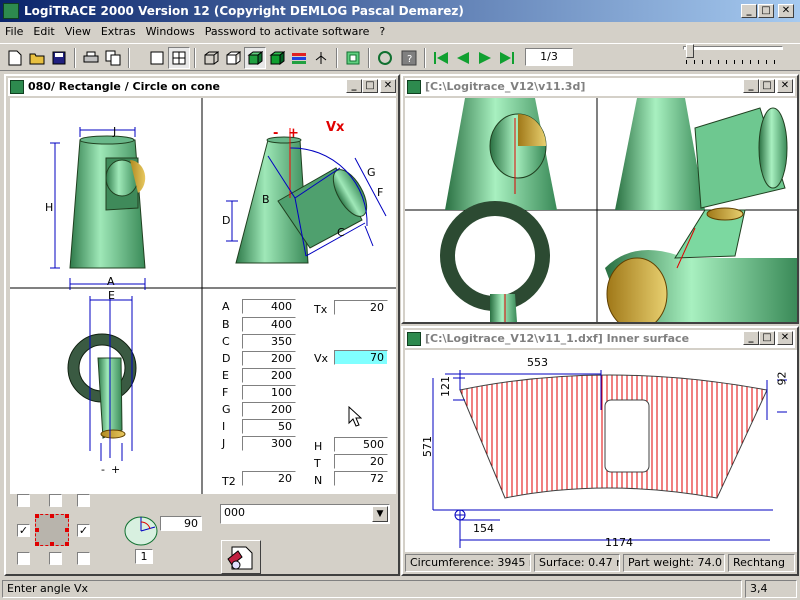  What do you see at coordinates (734, 62) in the screenshot?
I see `zoom-slider-ticks` at bounding box center [734, 62].